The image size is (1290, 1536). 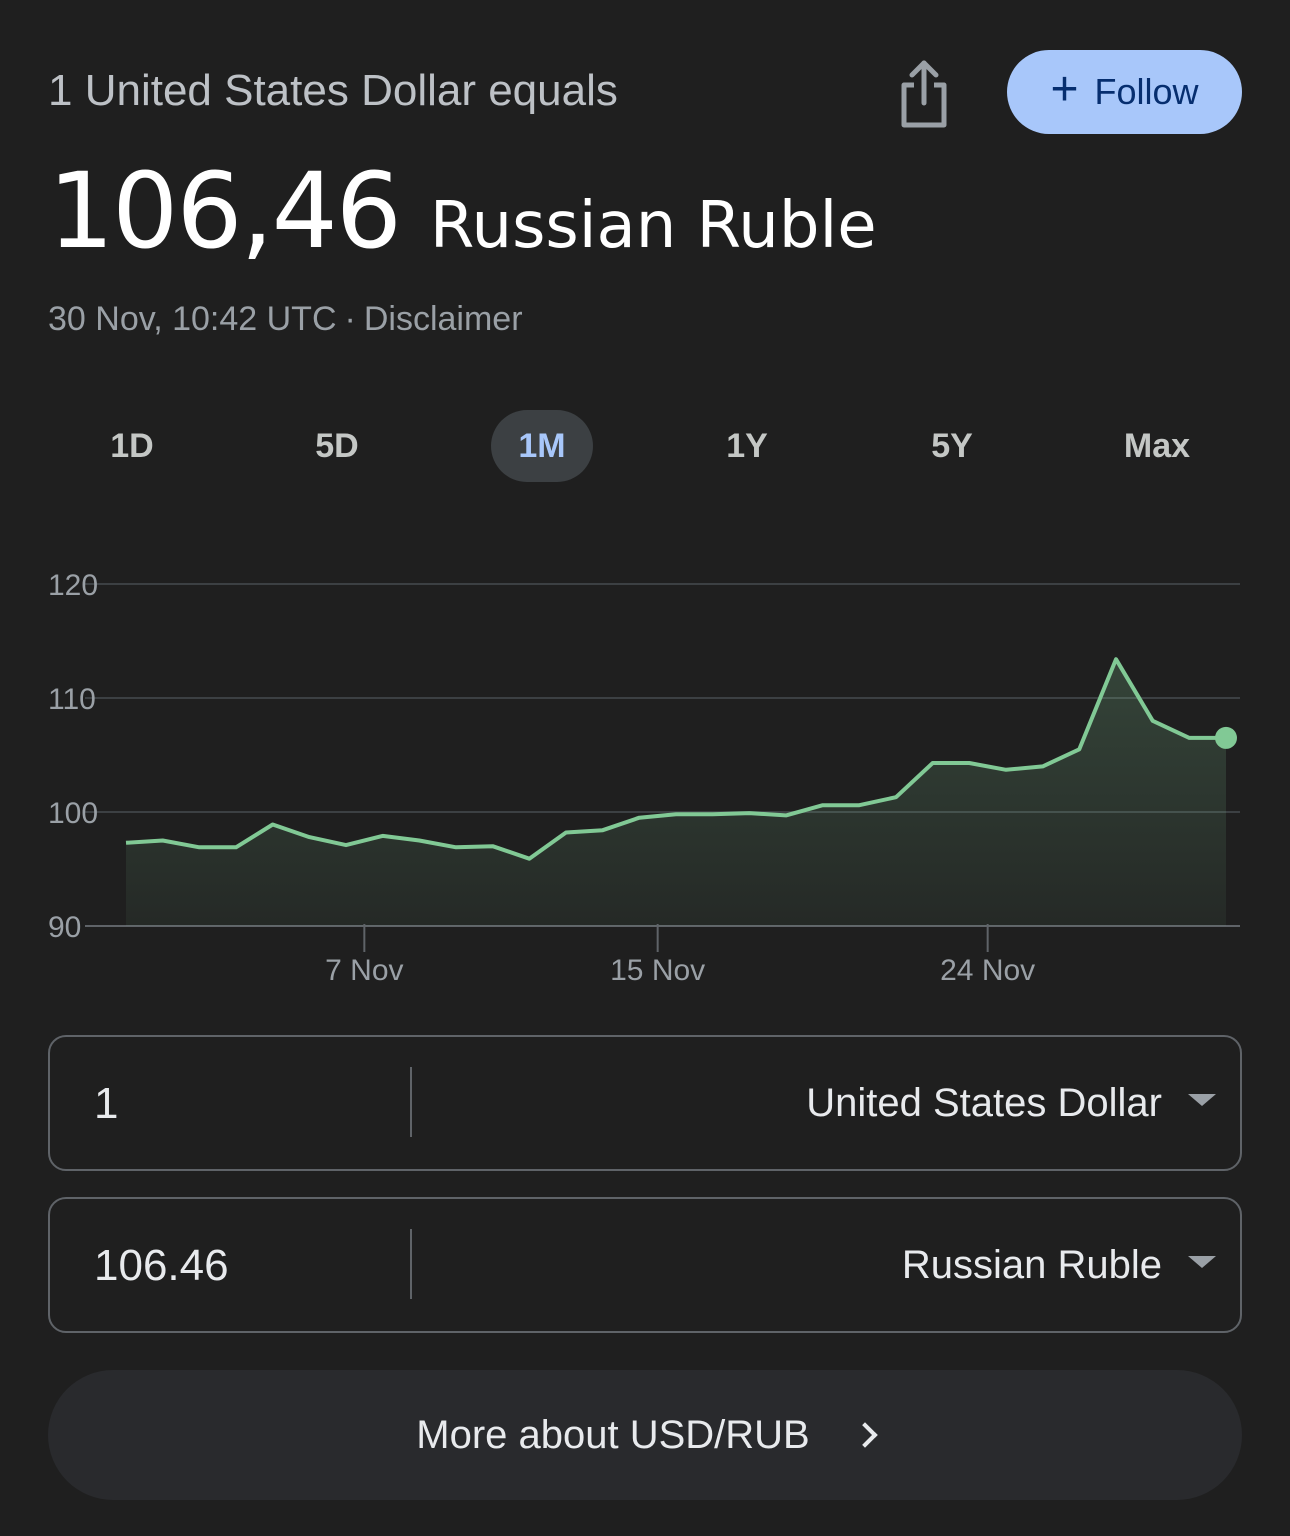 I want to click on plus-icon: +, so click(x=1064, y=89).